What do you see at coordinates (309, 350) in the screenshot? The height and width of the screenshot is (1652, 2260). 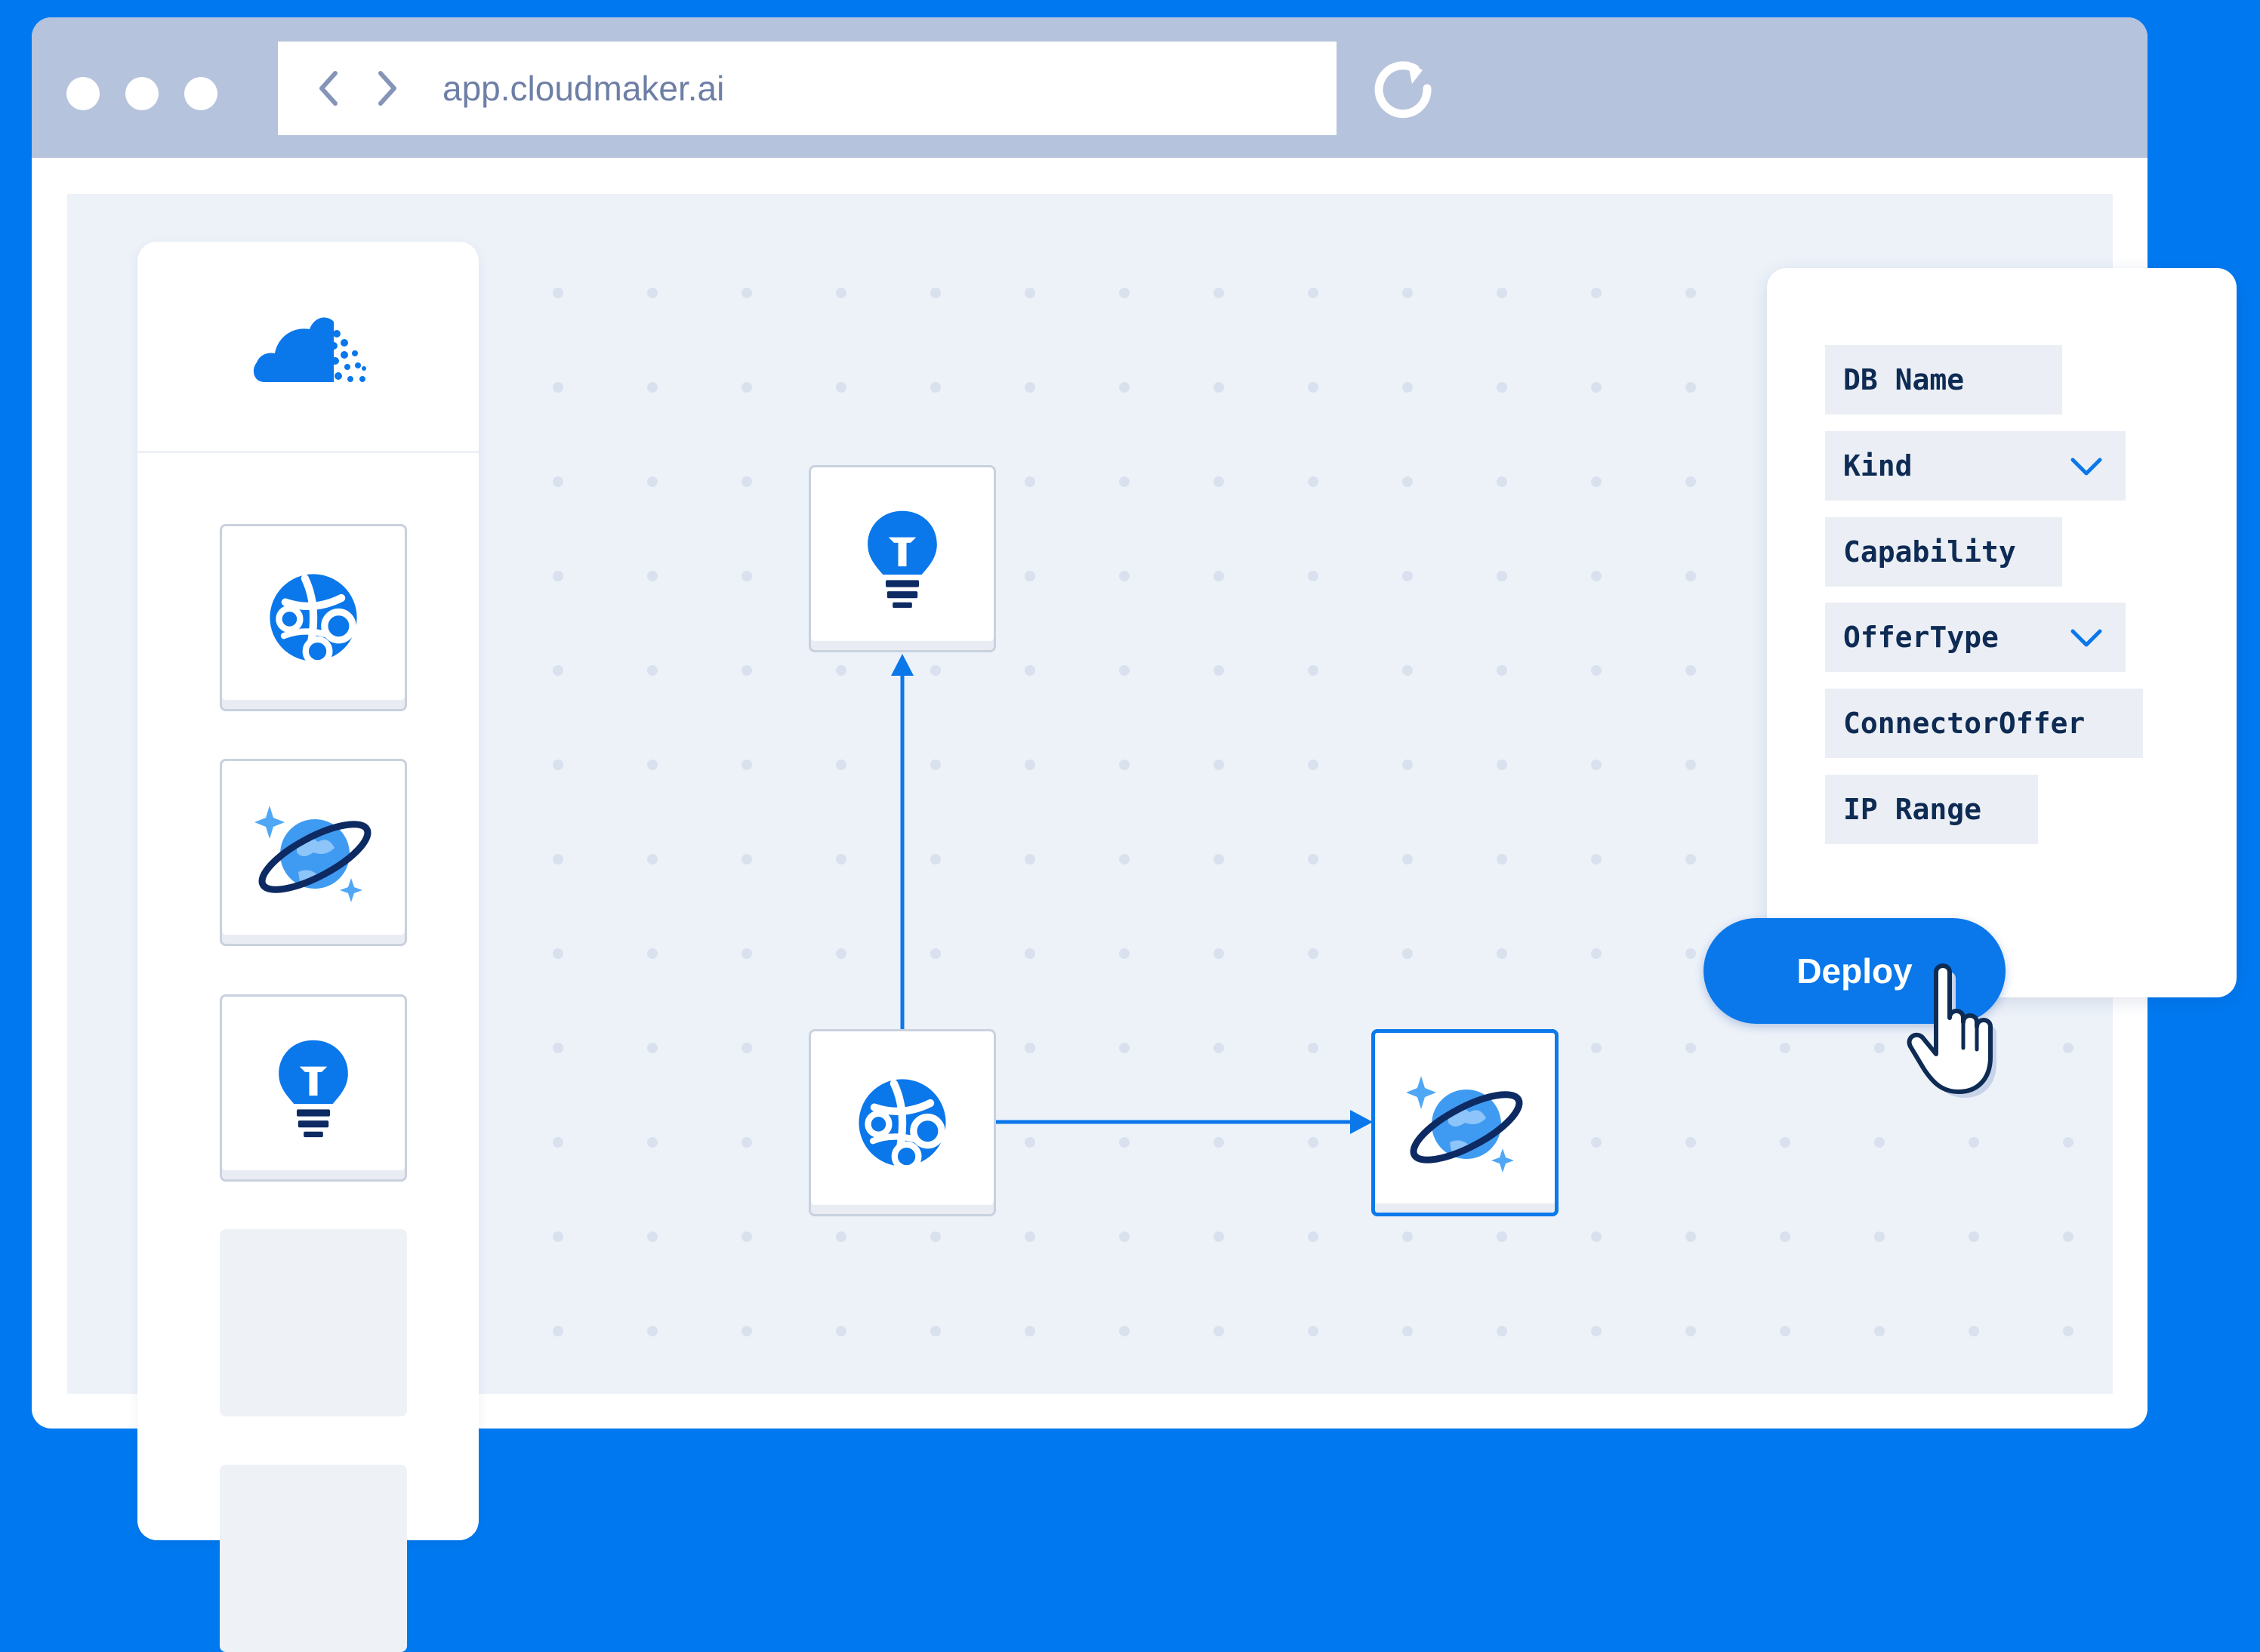 I see `cloudmaker-logo-icon` at bounding box center [309, 350].